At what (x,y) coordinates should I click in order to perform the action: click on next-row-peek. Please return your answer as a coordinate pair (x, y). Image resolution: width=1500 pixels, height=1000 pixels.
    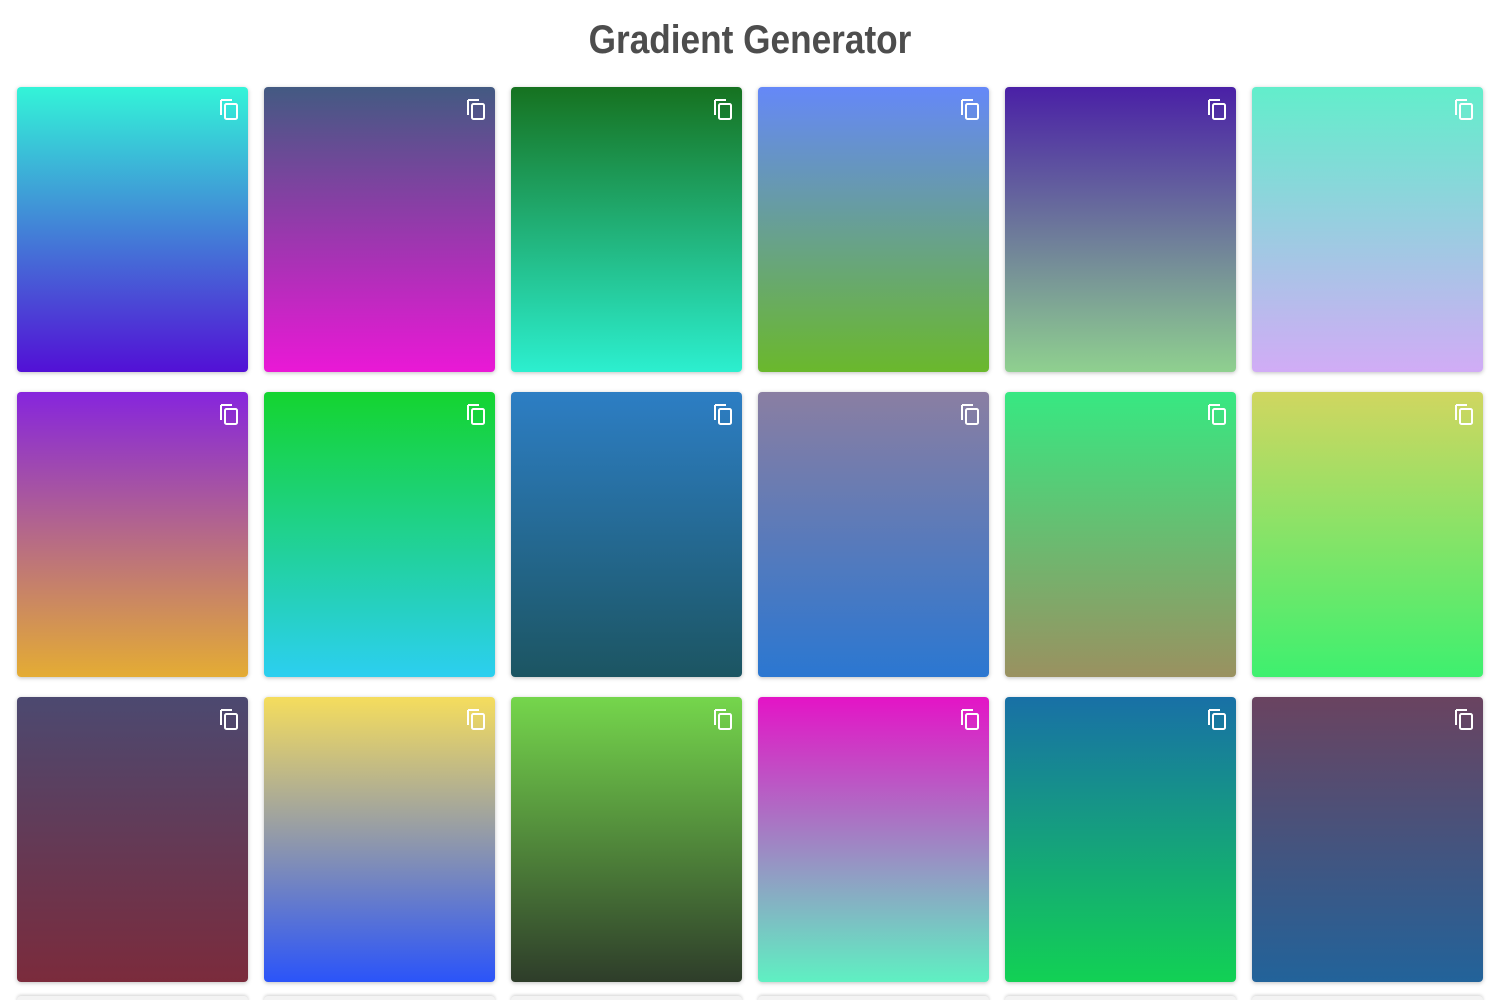
    Looking at the image, I should click on (750, 998).